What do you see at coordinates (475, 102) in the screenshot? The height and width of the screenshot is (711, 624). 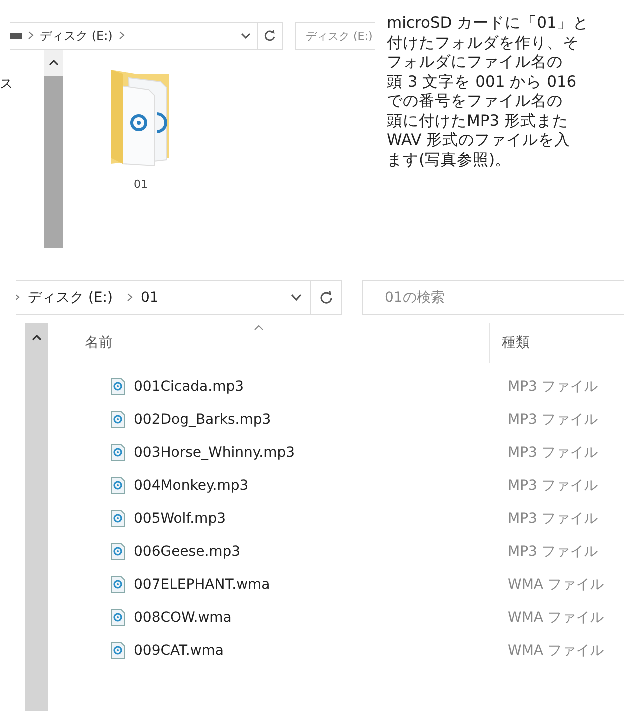 I see `paragraph-line: での番号をファイル名の` at bounding box center [475, 102].